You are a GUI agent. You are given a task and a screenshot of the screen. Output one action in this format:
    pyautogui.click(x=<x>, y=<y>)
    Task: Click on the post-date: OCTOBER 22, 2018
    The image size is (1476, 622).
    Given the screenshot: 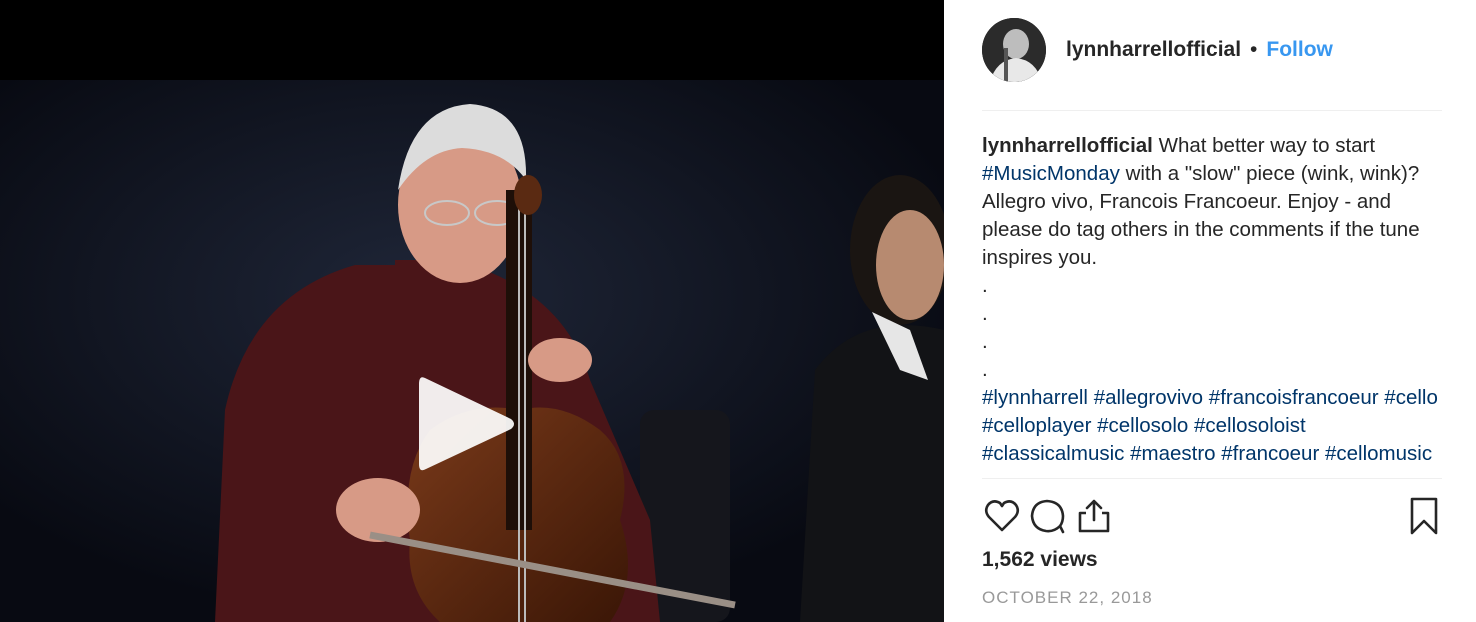 What is the action you would take?
    pyautogui.click(x=1067, y=598)
    